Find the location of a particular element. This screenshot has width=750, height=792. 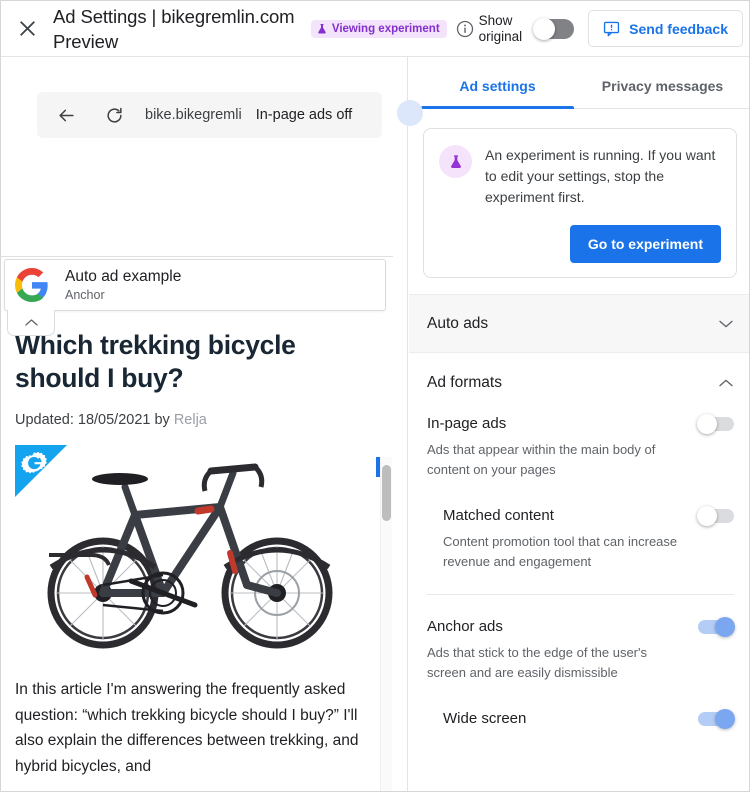

in-page-ads-label: In-page ads is located at coordinates (467, 423).